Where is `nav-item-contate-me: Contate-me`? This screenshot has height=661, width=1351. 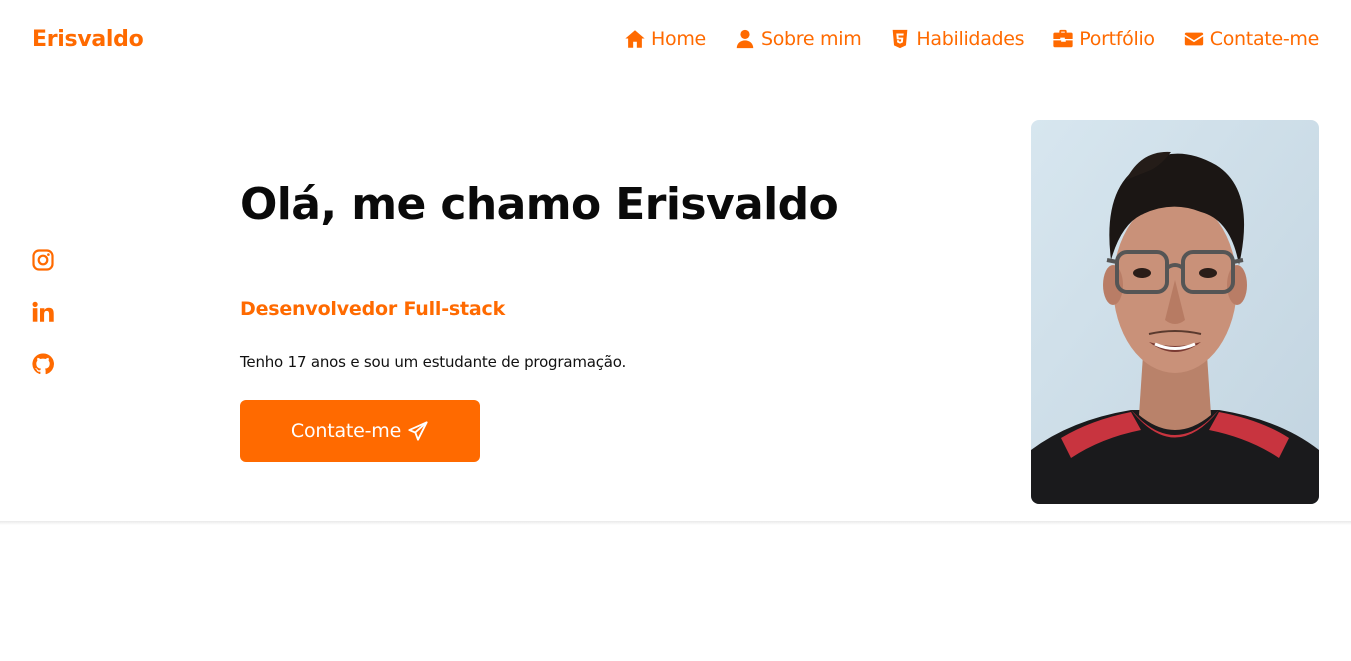
nav-item-contate-me: Contate-me is located at coordinates (1251, 39).